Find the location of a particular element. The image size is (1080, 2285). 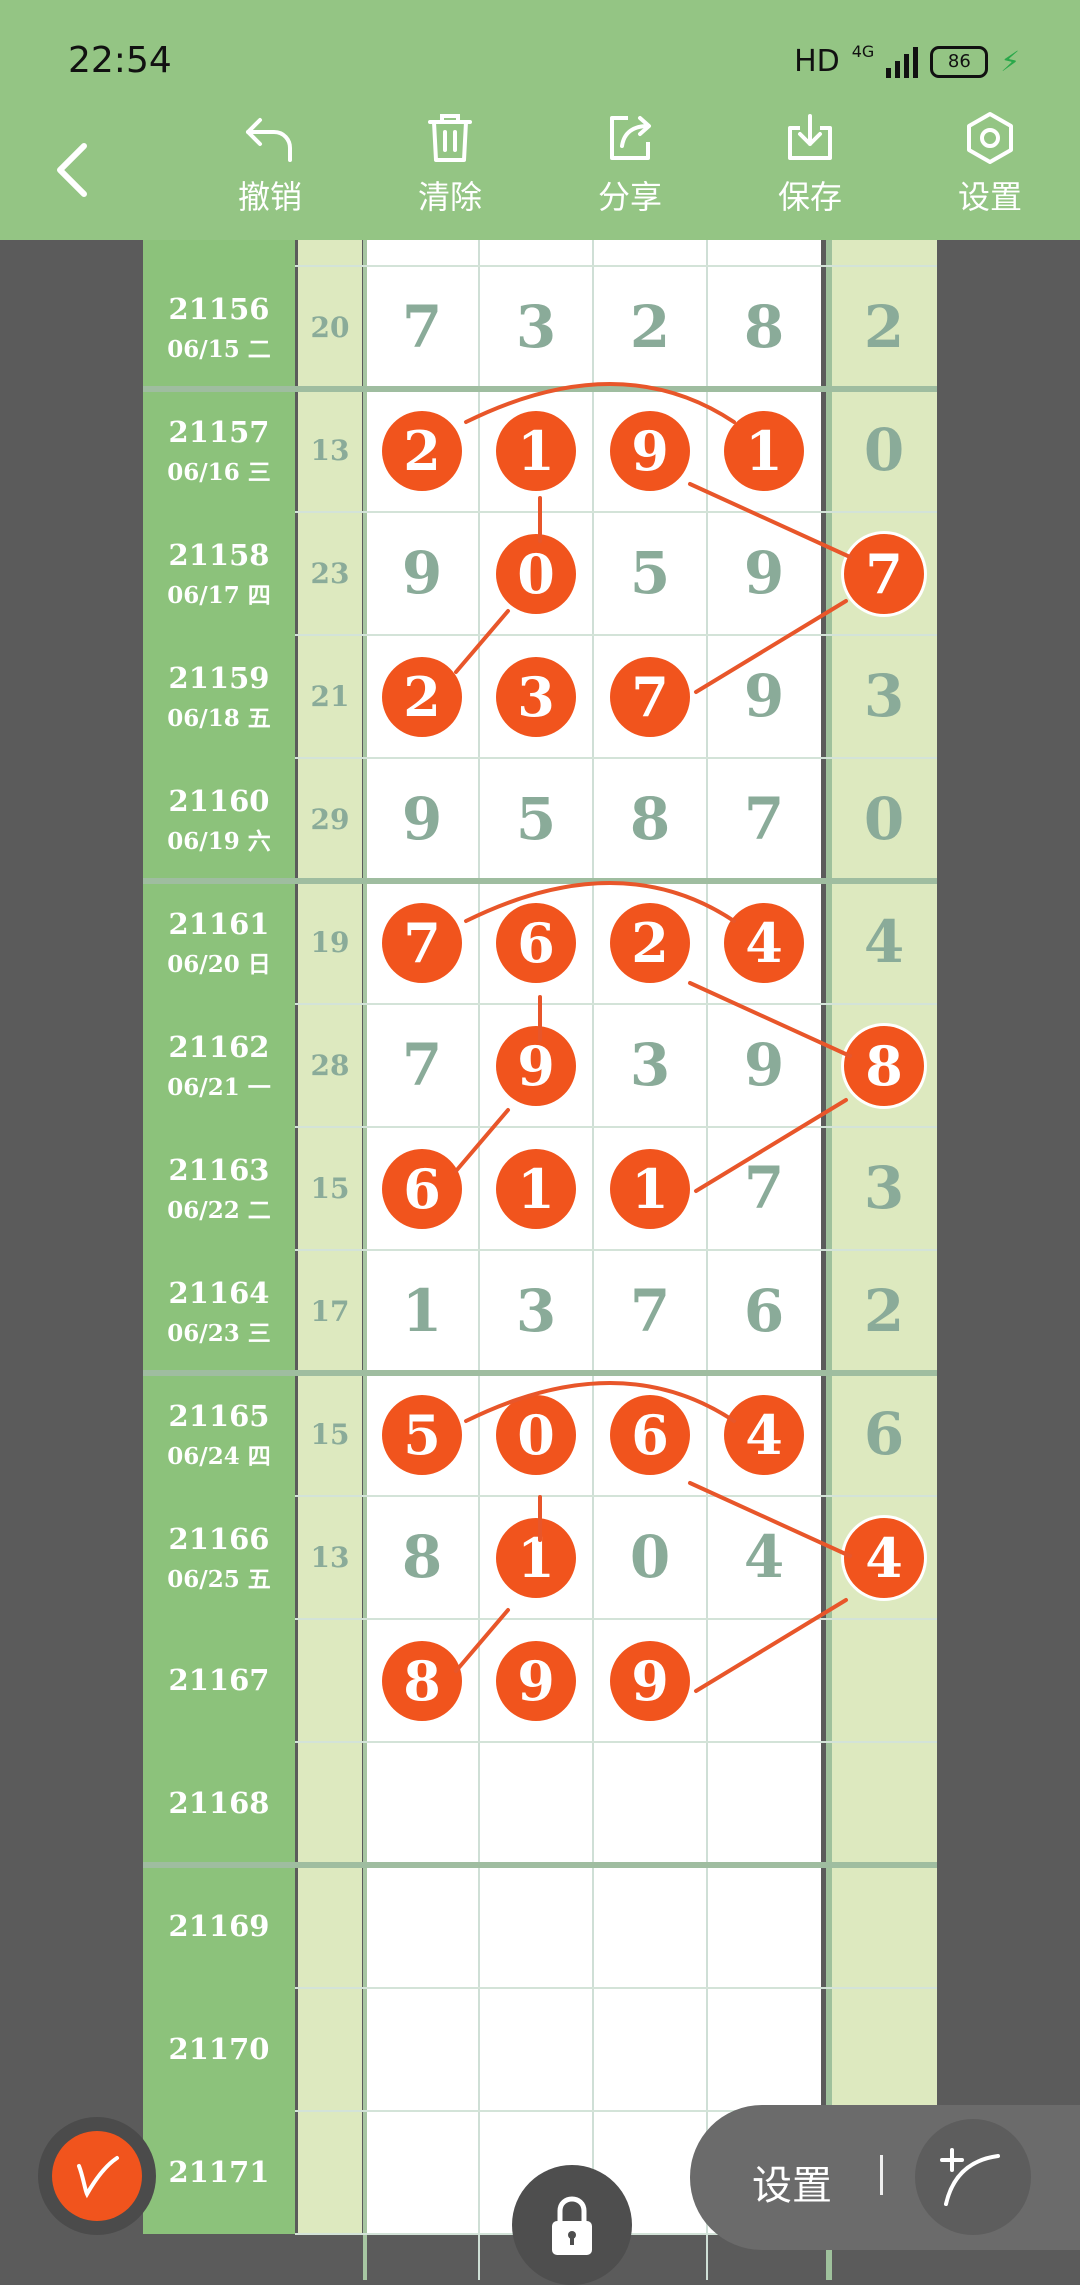

tail-cell: 6 is located at coordinates (884, 1434).